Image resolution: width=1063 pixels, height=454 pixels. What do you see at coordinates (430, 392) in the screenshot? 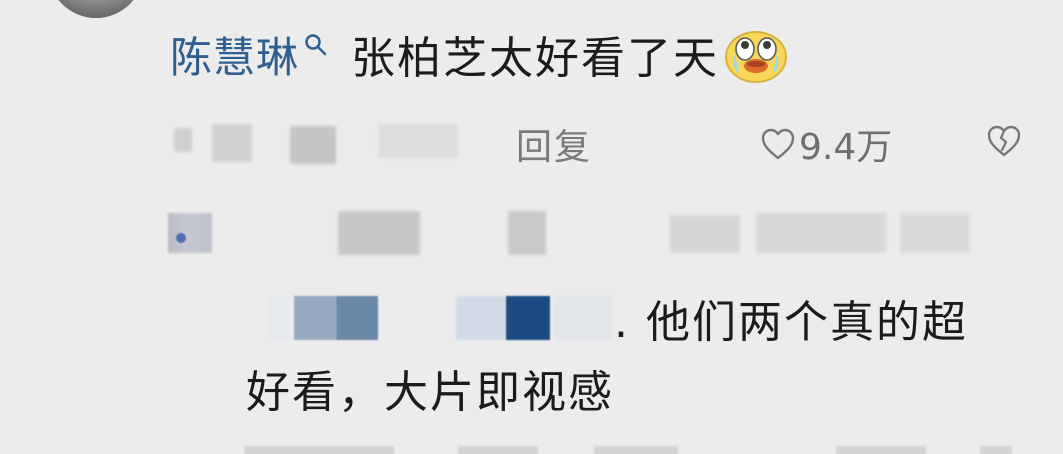
I see `reply-text-line-2: 好看，大片即视感` at bounding box center [430, 392].